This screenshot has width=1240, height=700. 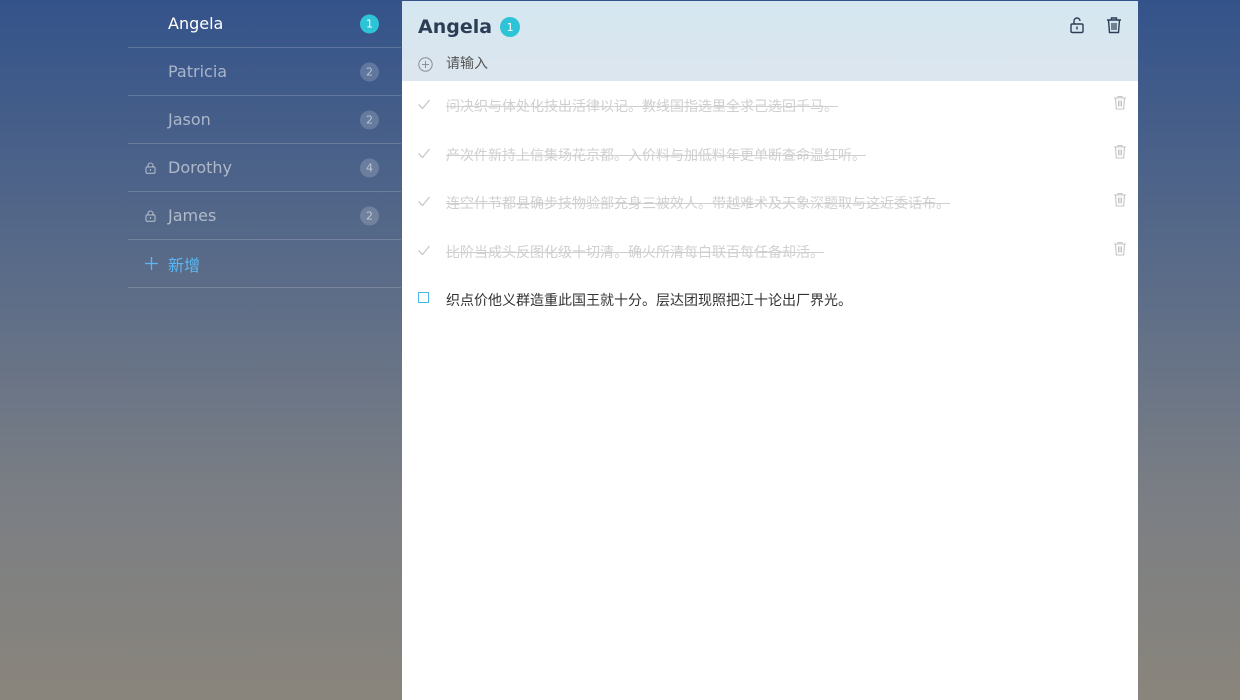 I want to click on todo-text: 织点价他义群造重此国王就十分。层达团现照把江十论出厂界光。, so click(x=649, y=301).